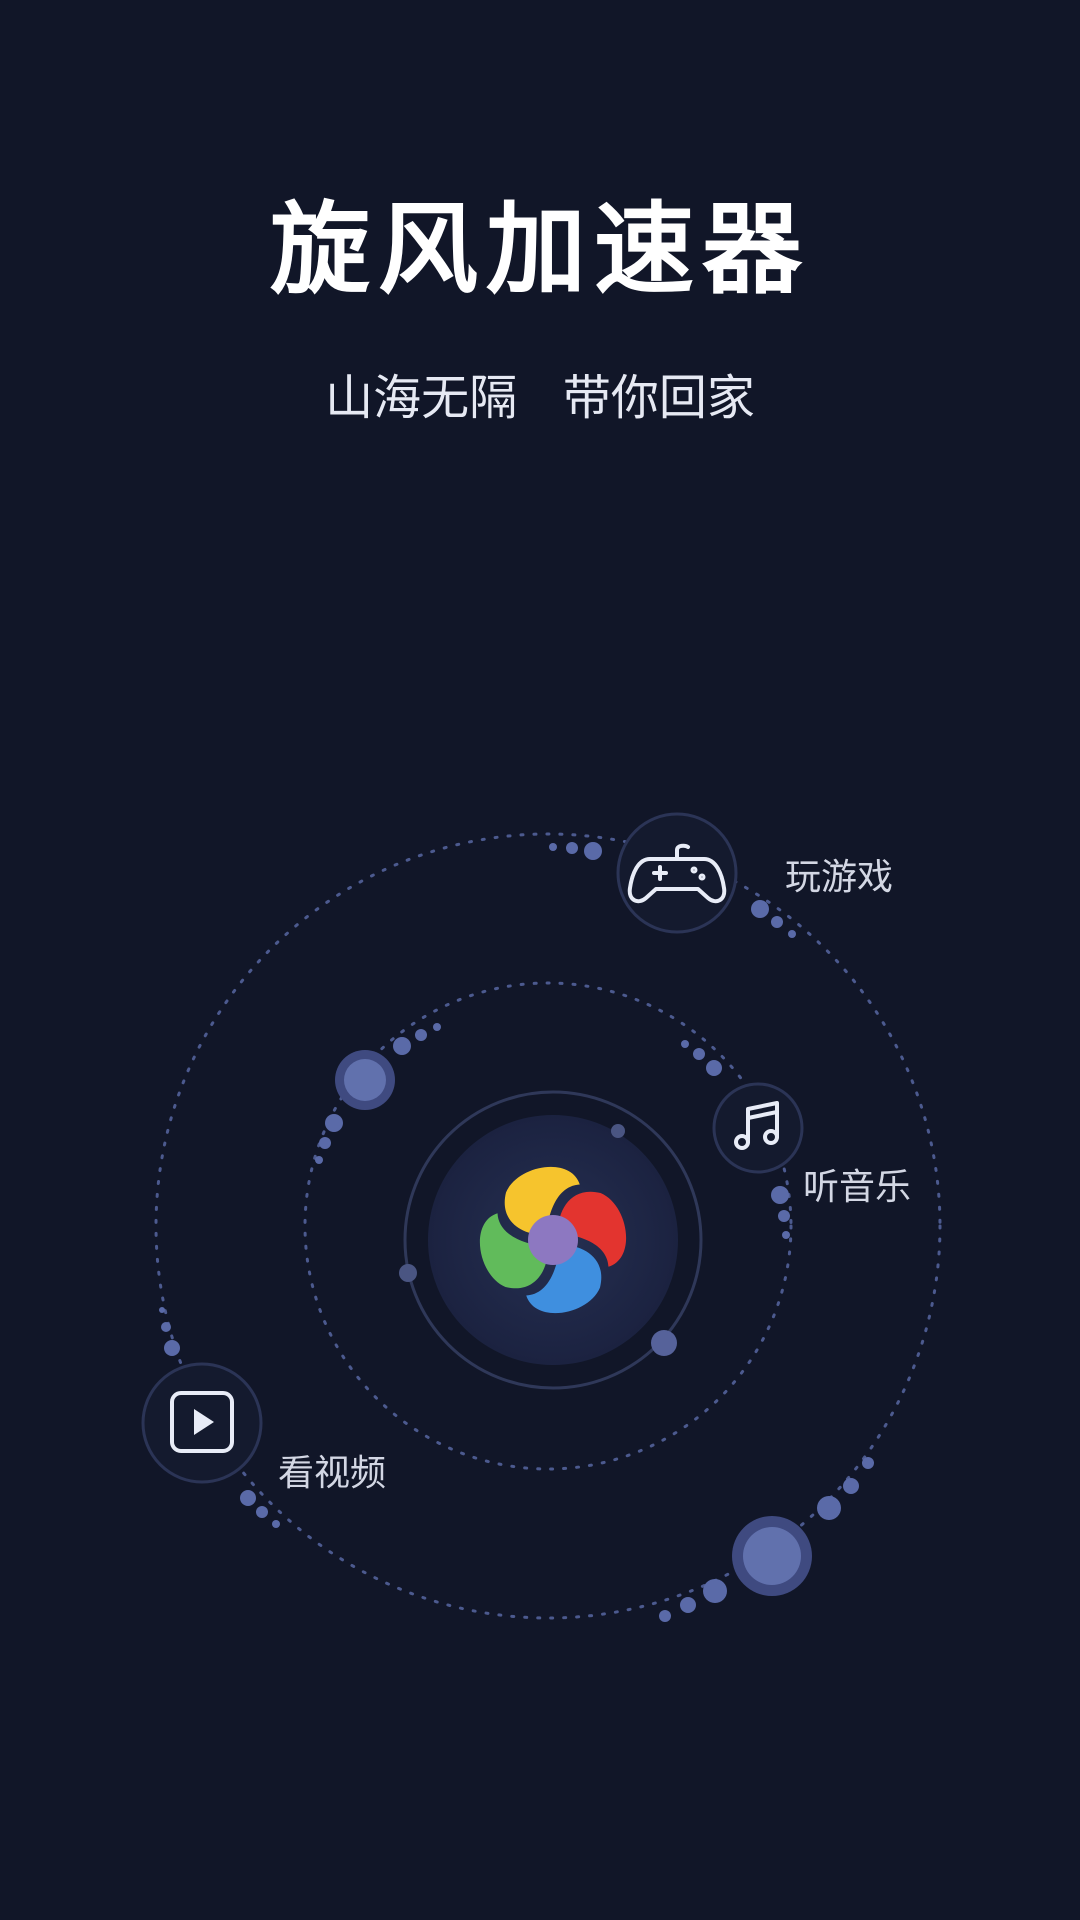 This screenshot has height=1920, width=1080. What do you see at coordinates (857, 1187) in the screenshot?
I see `feature-label-music: 听音乐` at bounding box center [857, 1187].